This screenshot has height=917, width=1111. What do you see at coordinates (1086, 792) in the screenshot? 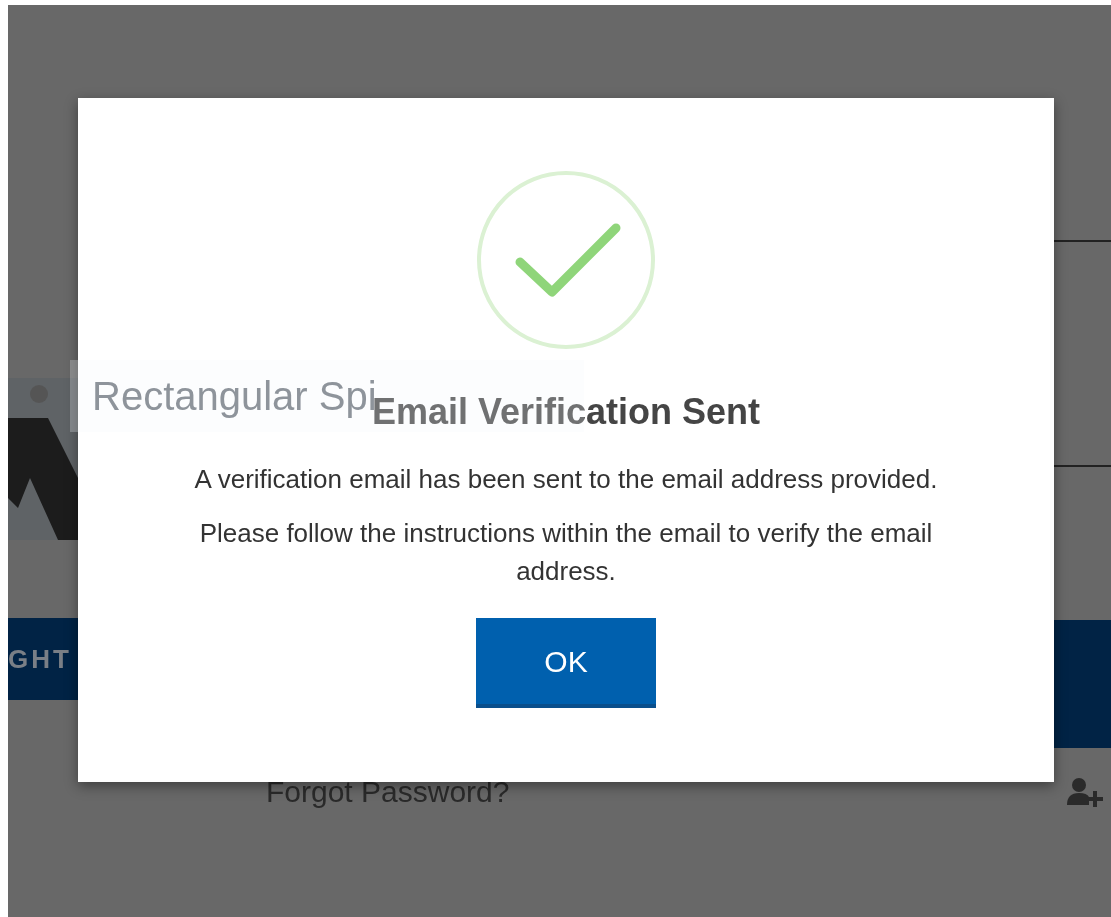
I see `add-user-icon` at bounding box center [1086, 792].